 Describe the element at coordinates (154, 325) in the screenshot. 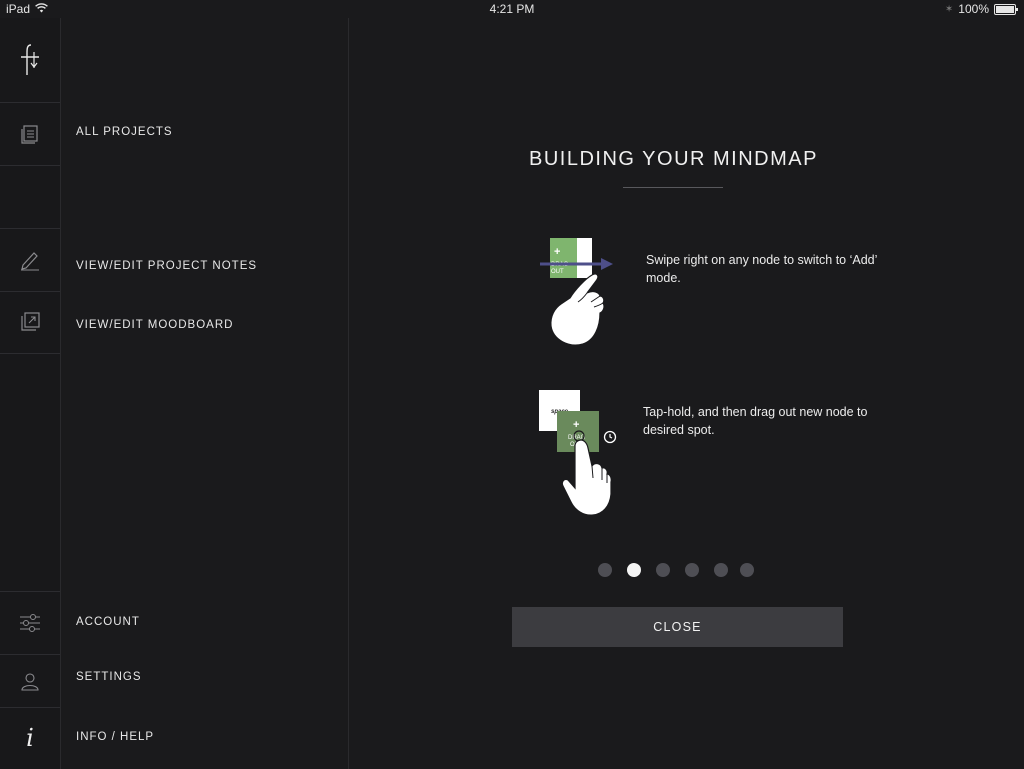

I see `menu-moodboard: VIEW/EDIT MOODBOARD` at that location.